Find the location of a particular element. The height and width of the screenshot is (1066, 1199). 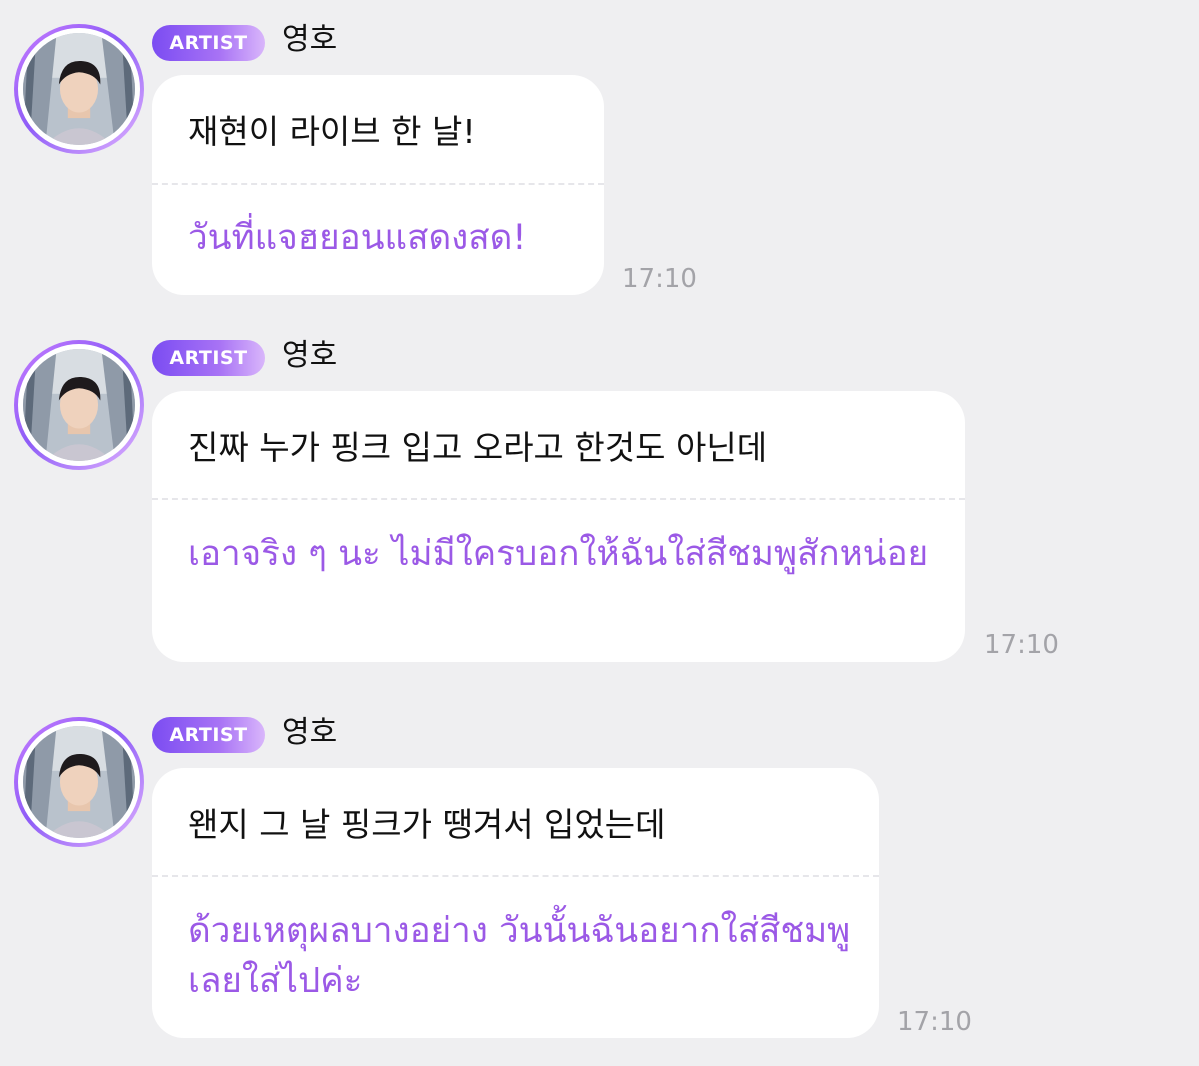

sender-name: 영호 is located at coordinates (310, 732).